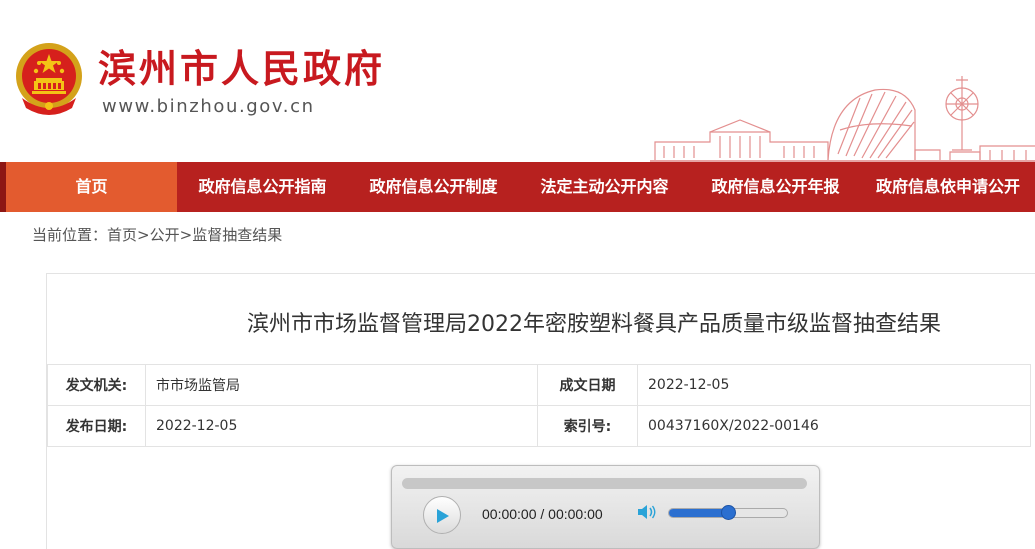 This screenshot has height=549, width=1035. Describe the element at coordinates (605, 507) in the screenshot. I see `audio-player: 00:00:00 / 00:00:00` at that location.